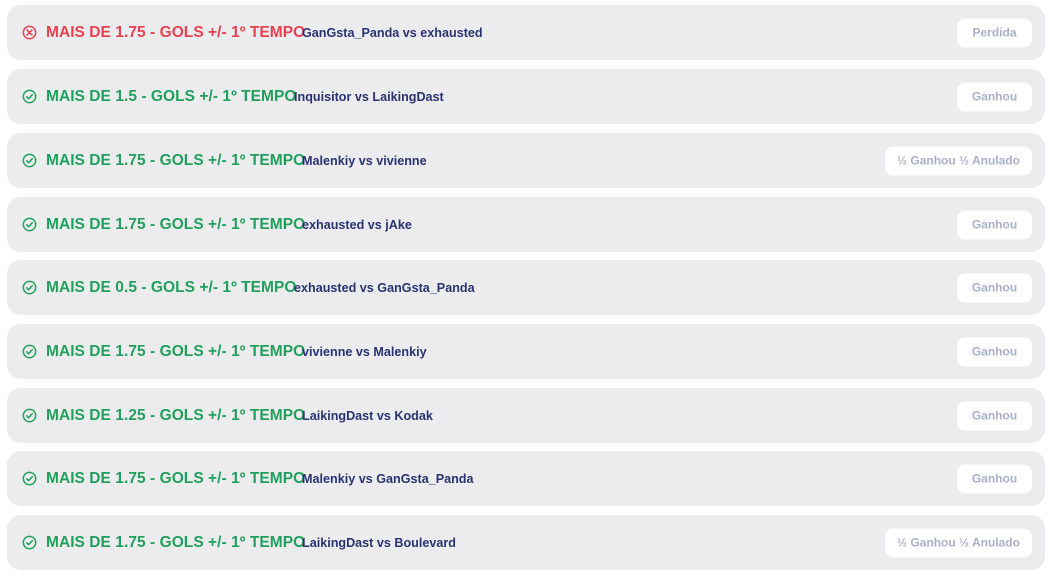  I want to click on bet-match: GanGsta_Panda vs exhausted, so click(392, 32).